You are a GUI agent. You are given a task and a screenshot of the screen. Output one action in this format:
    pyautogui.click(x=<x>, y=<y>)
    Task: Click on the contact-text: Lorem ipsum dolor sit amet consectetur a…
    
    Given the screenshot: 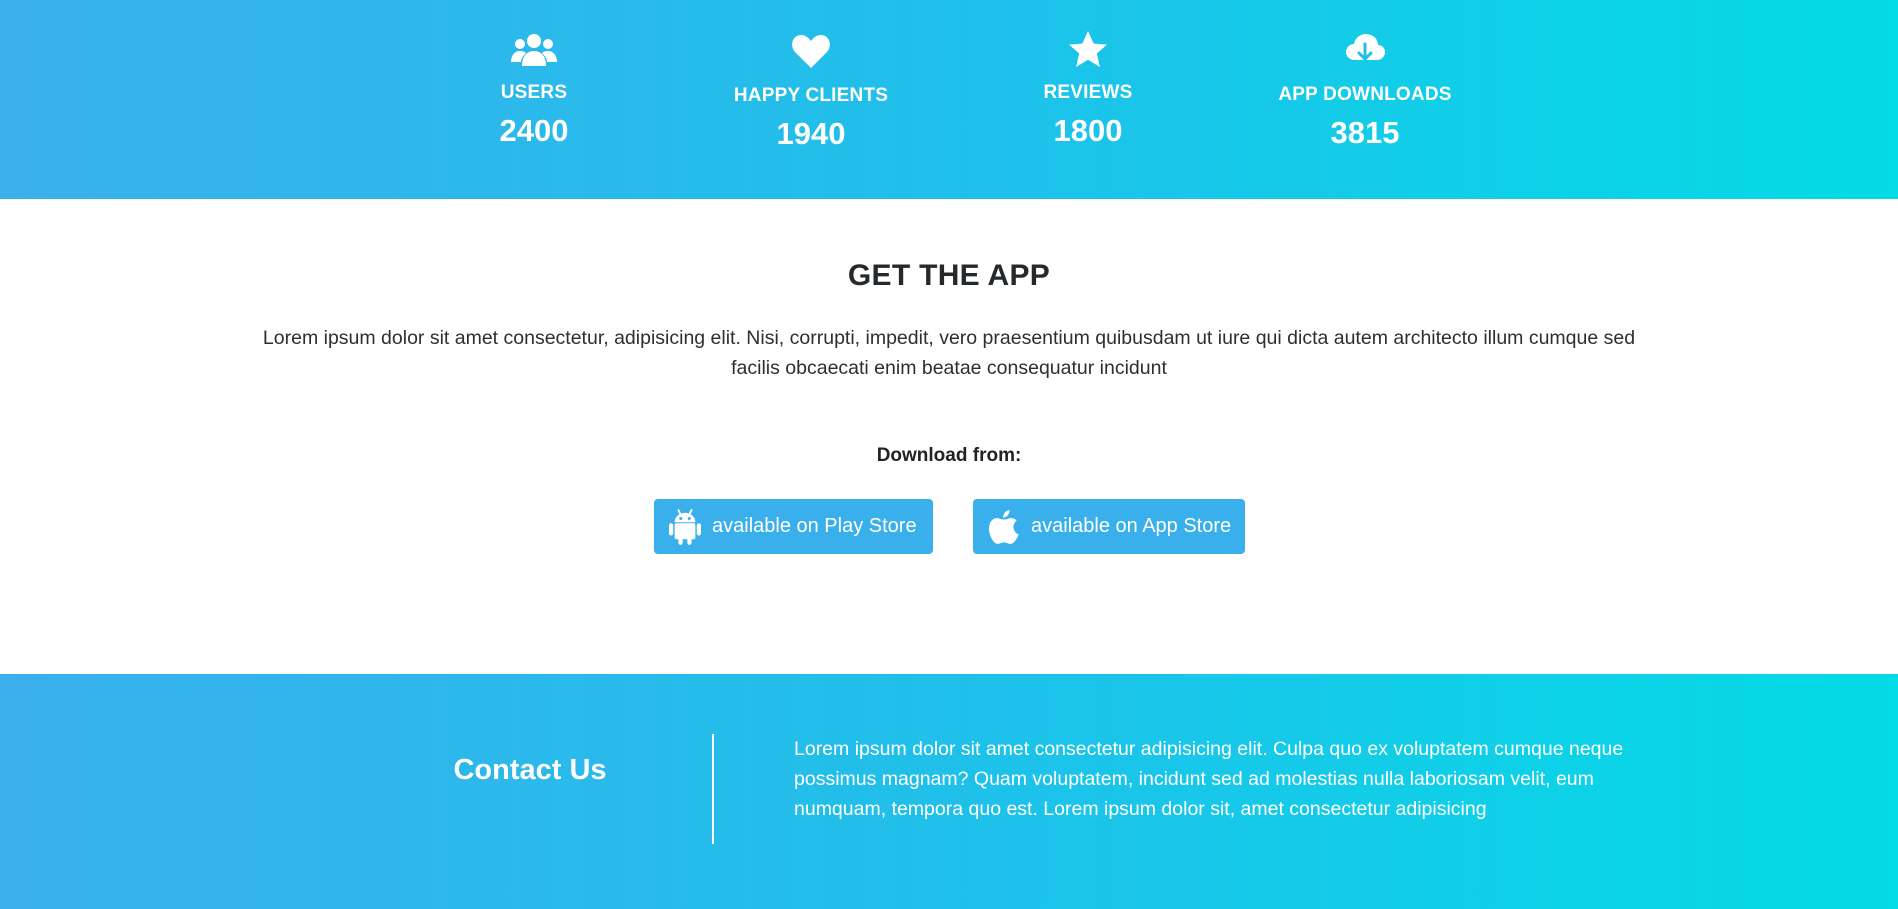 What is the action you would take?
    pyautogui.click(x=1209, y=779)
    